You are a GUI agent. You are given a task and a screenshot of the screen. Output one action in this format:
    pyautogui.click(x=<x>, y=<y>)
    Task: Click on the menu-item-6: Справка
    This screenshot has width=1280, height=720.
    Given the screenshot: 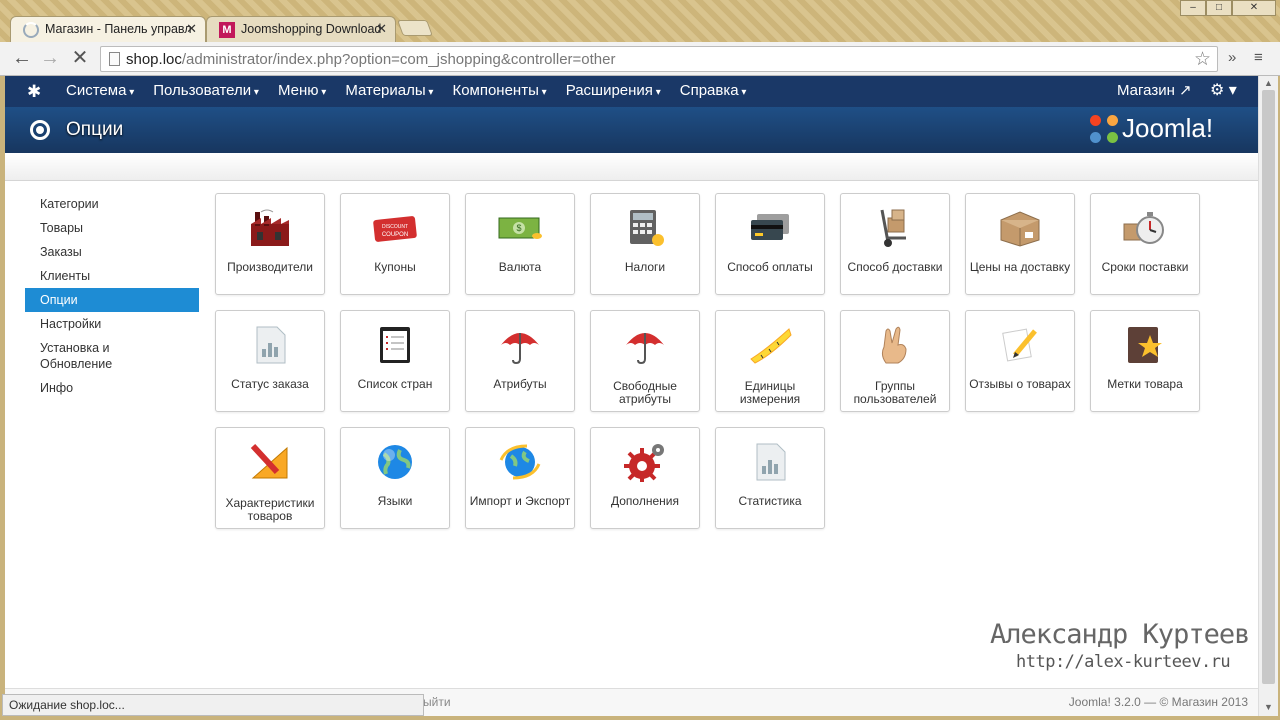 What is the action you would take?
    pyautogui.click(x=713, y=91)
    